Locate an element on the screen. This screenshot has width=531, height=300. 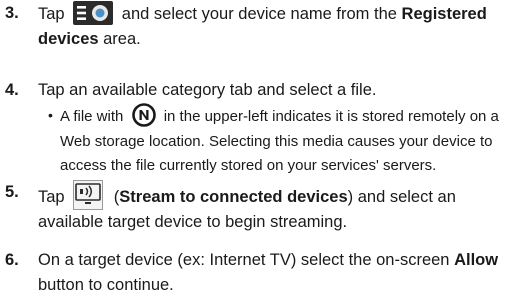
step-number: 3. is located at coordinates (12, 13).